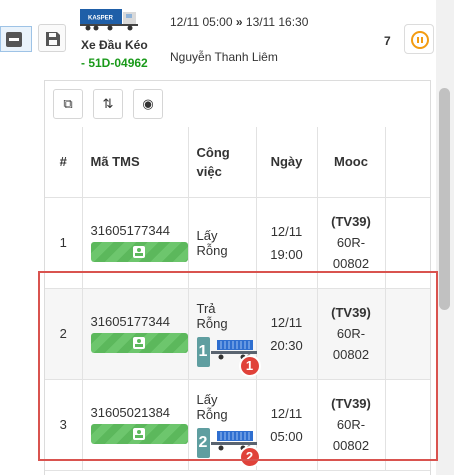 Image resolution: width=454 pixels, height=475 pixels. What do you see at coordinates (407, 162) in the screenshot?
I see `col-header-extra` at bounding box center [407, 162].